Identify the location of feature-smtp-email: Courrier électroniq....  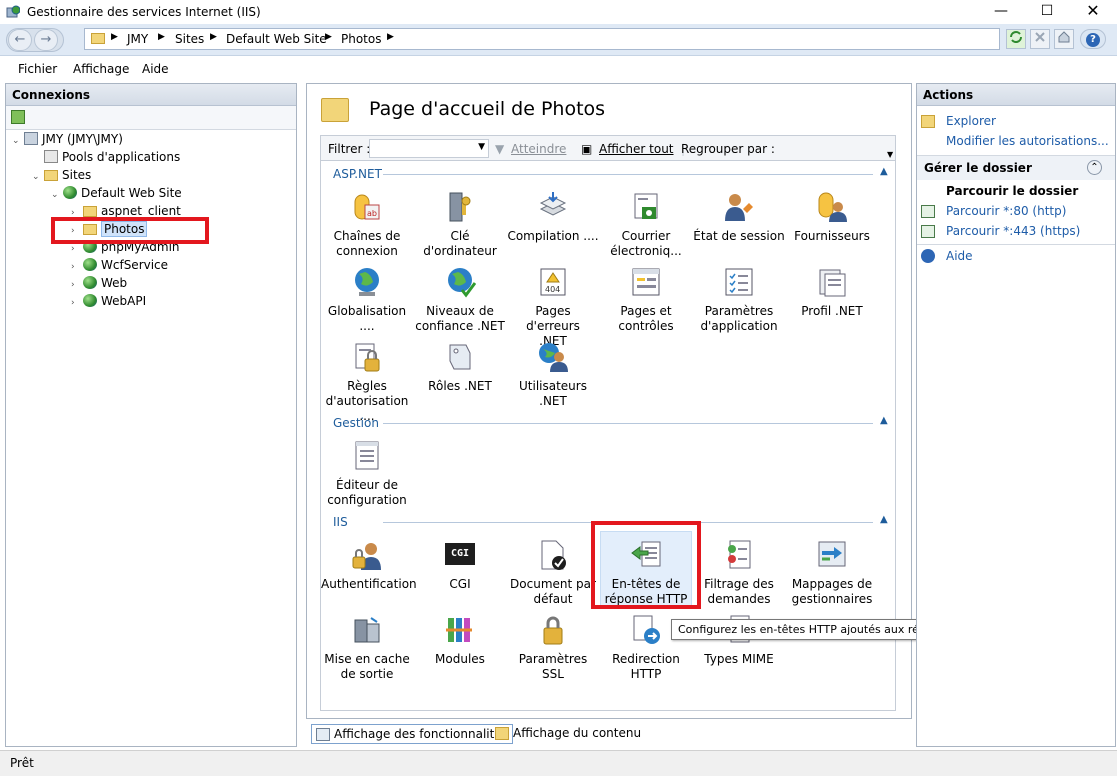
(646, 225).